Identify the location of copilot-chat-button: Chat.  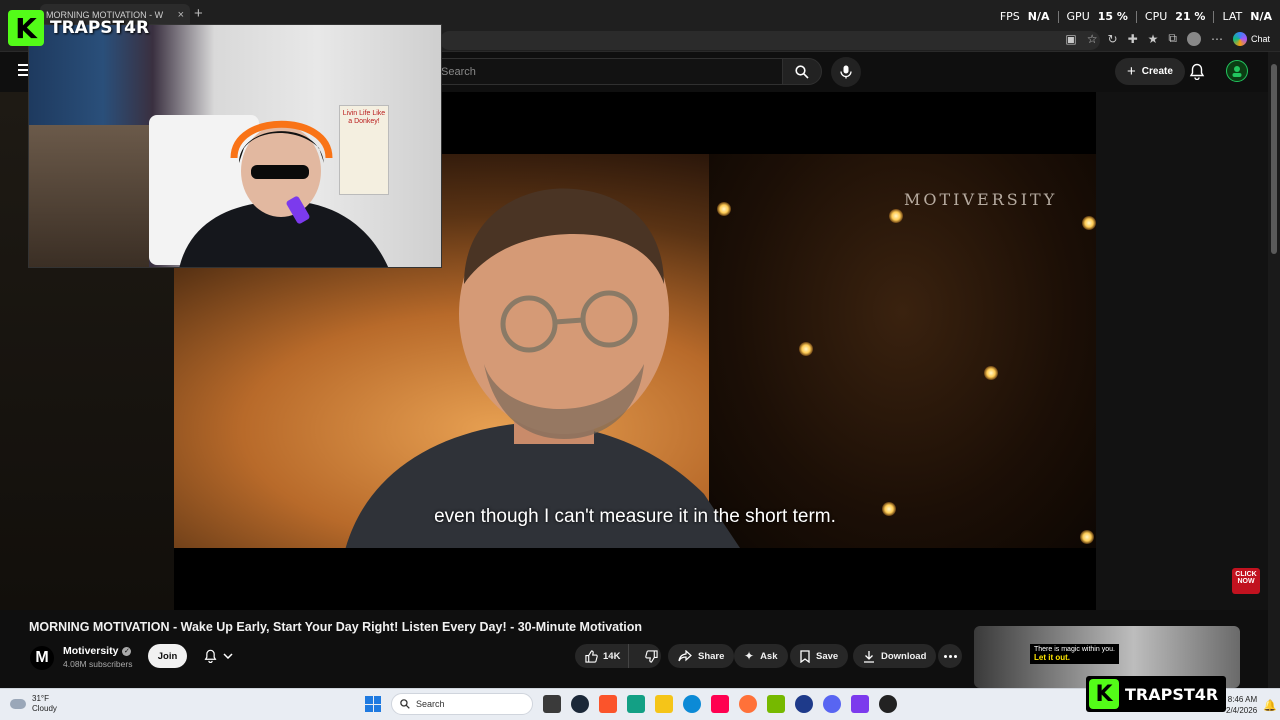
(1251, 38).